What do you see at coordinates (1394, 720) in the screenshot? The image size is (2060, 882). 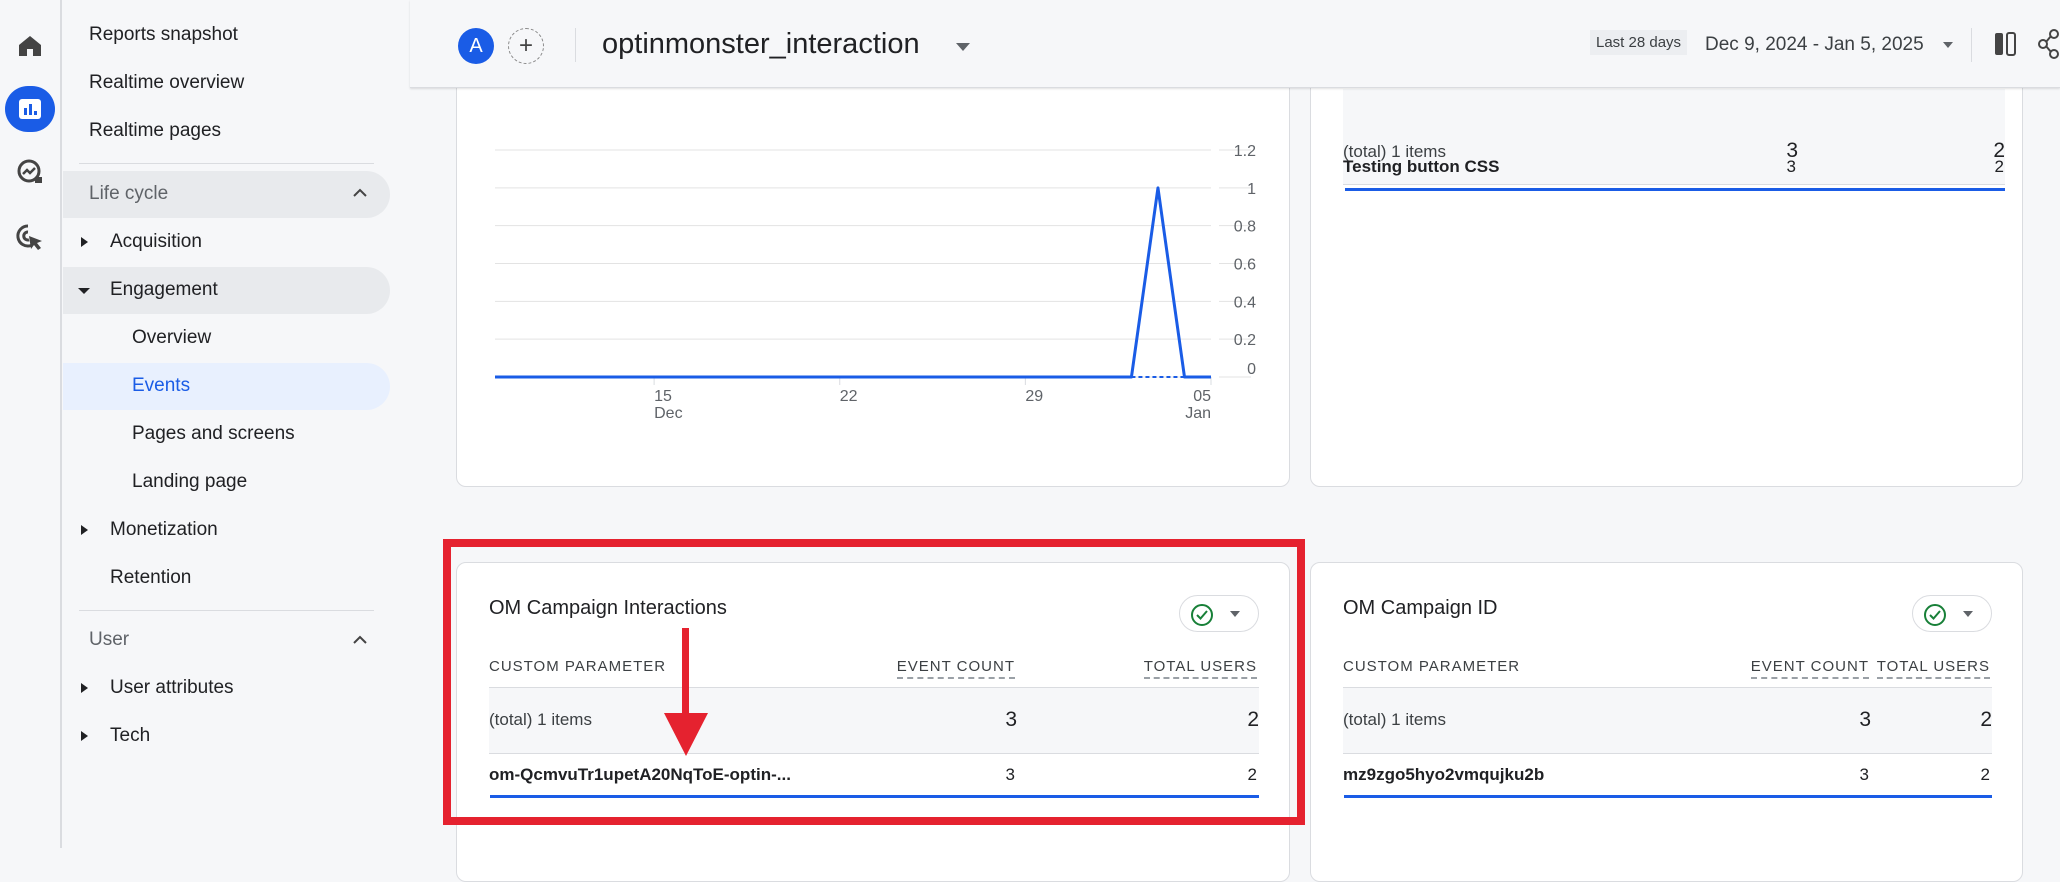 I see `total-label: (total) 1 items` at bounding box center [1394, 720].